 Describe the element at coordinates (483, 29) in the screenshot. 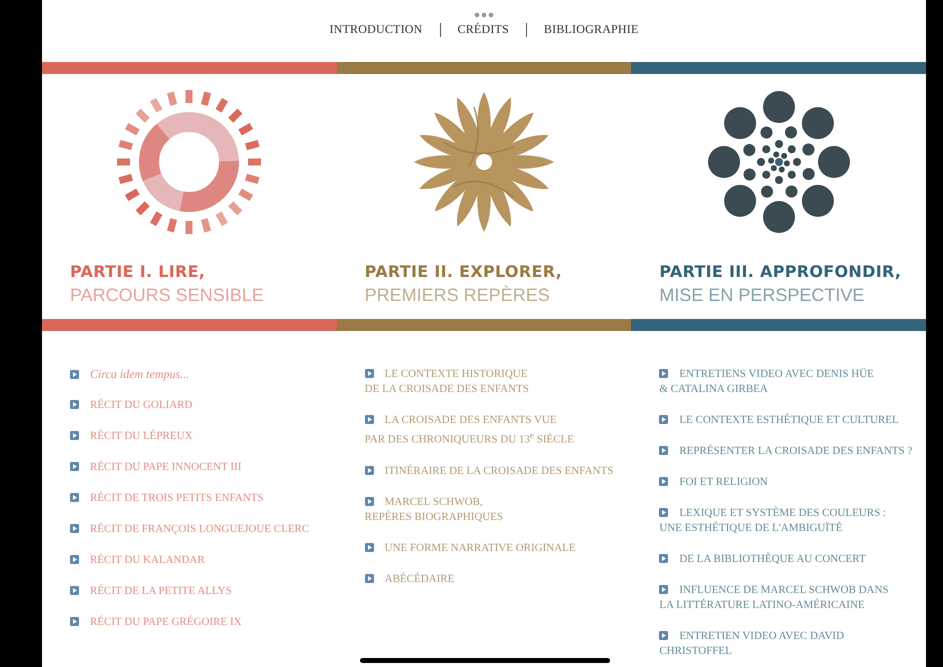

I see `nav-link: CRÉDITS` at that location.